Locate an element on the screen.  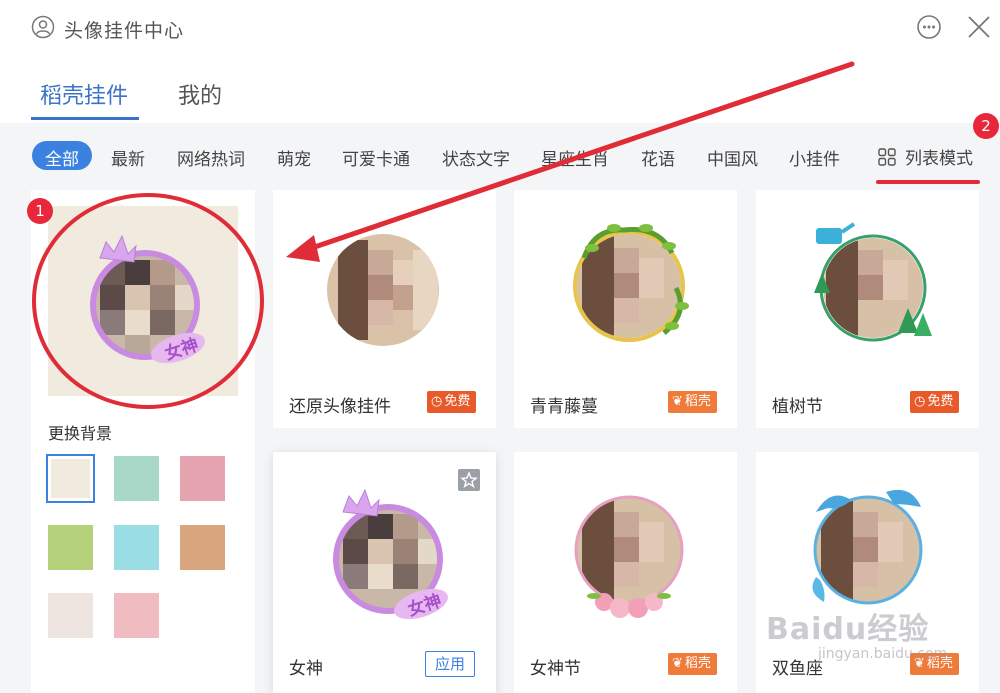
bg-swatch-pink is located at coordinates (202, 478).